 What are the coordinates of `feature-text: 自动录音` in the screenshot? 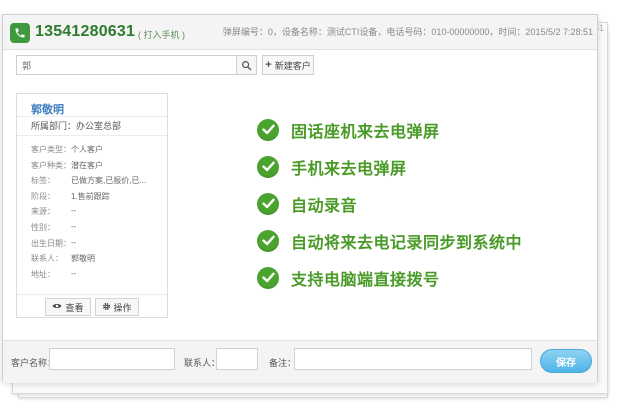 It's located at (324, 206).